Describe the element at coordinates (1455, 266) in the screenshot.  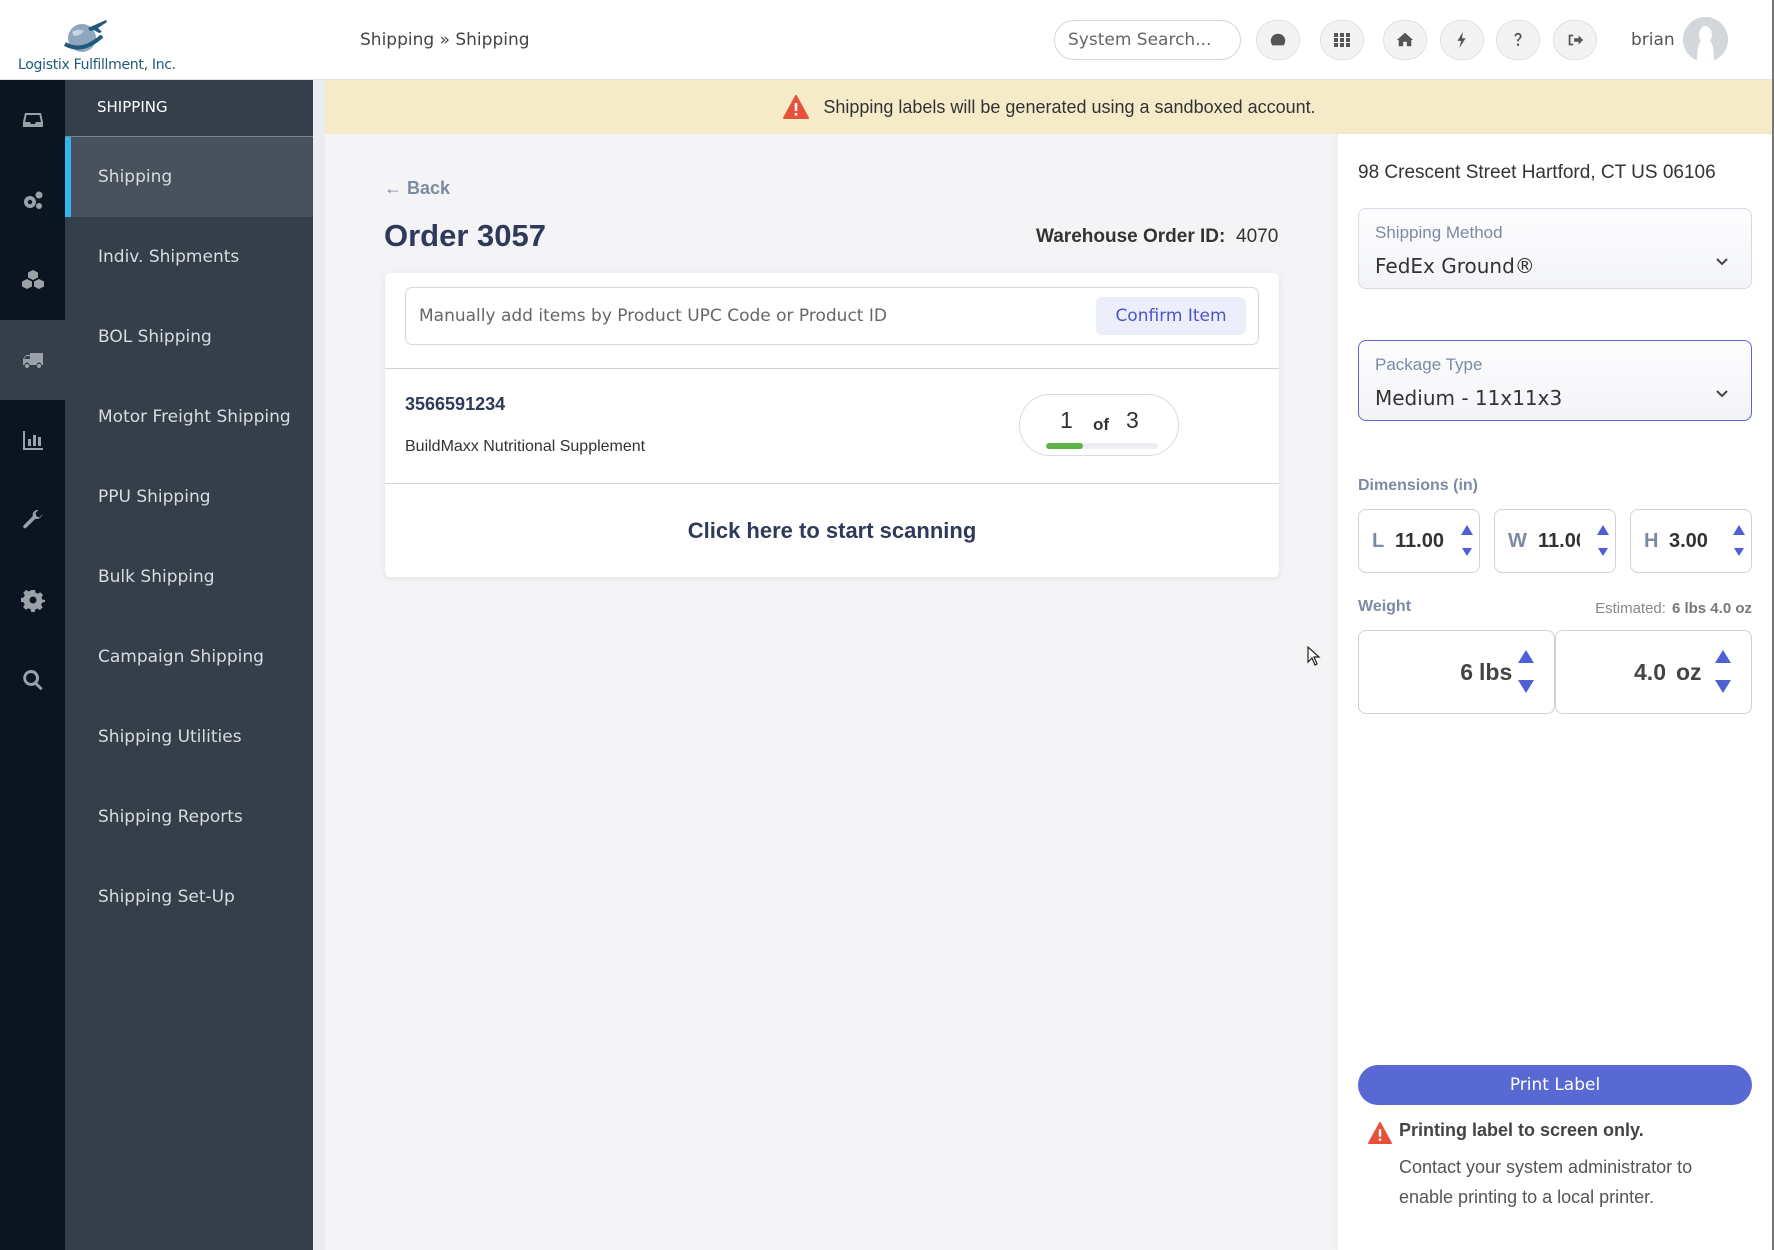
I see `shipping-method-value: FedEx Ground®` at that location.